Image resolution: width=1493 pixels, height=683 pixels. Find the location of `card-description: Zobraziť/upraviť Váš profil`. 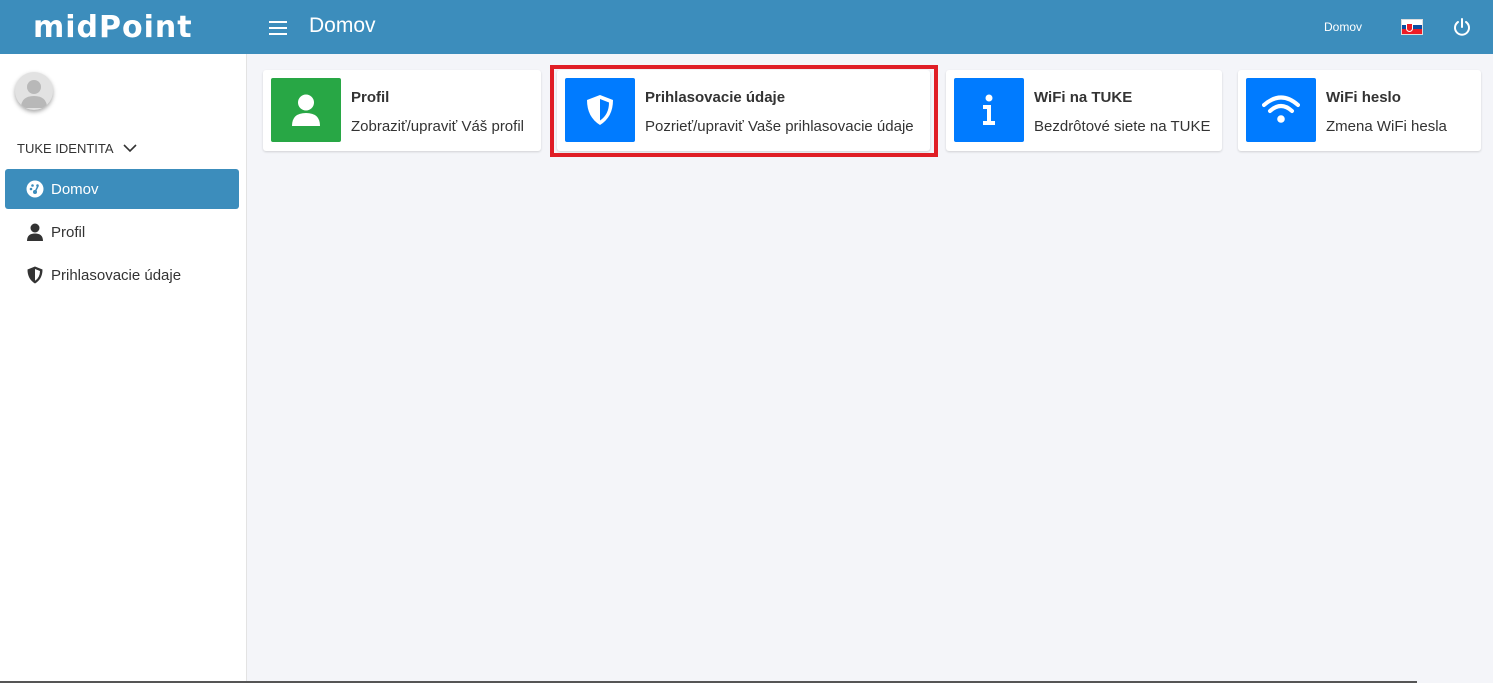

card-description: Zobraziť/upraviť Váš profil is located at coordinates (437, 126).